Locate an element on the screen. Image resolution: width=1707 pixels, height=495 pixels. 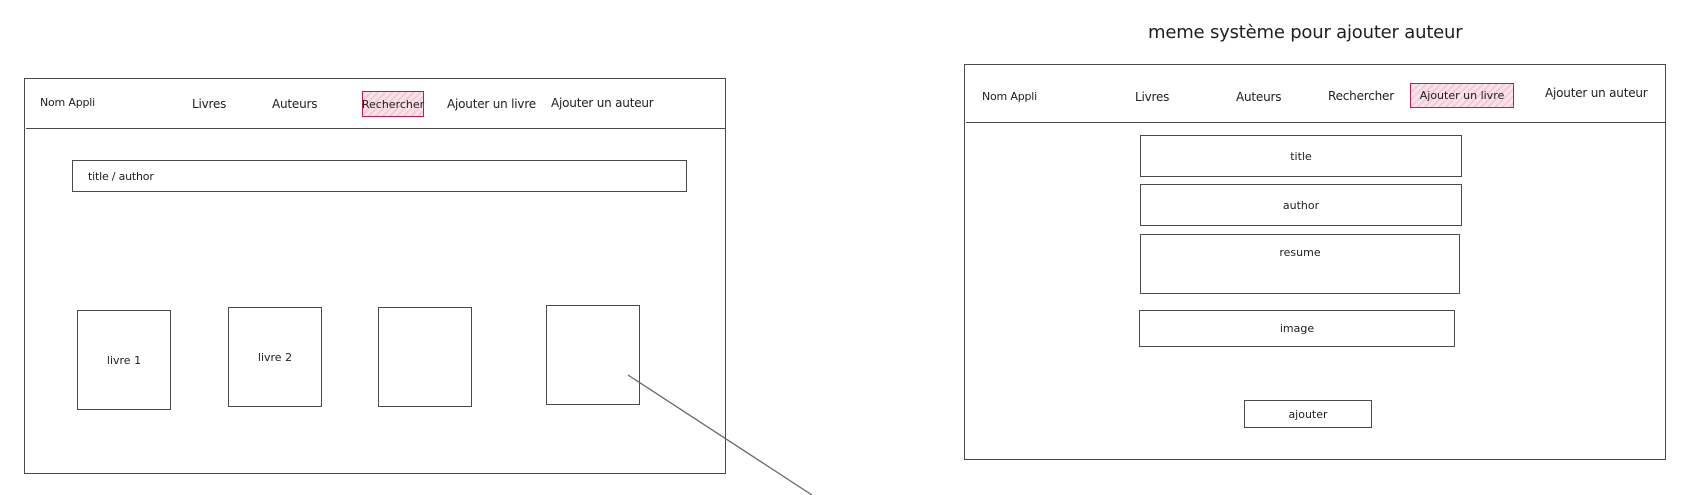
resume-field: resume is located at coordinates (1300, 264).